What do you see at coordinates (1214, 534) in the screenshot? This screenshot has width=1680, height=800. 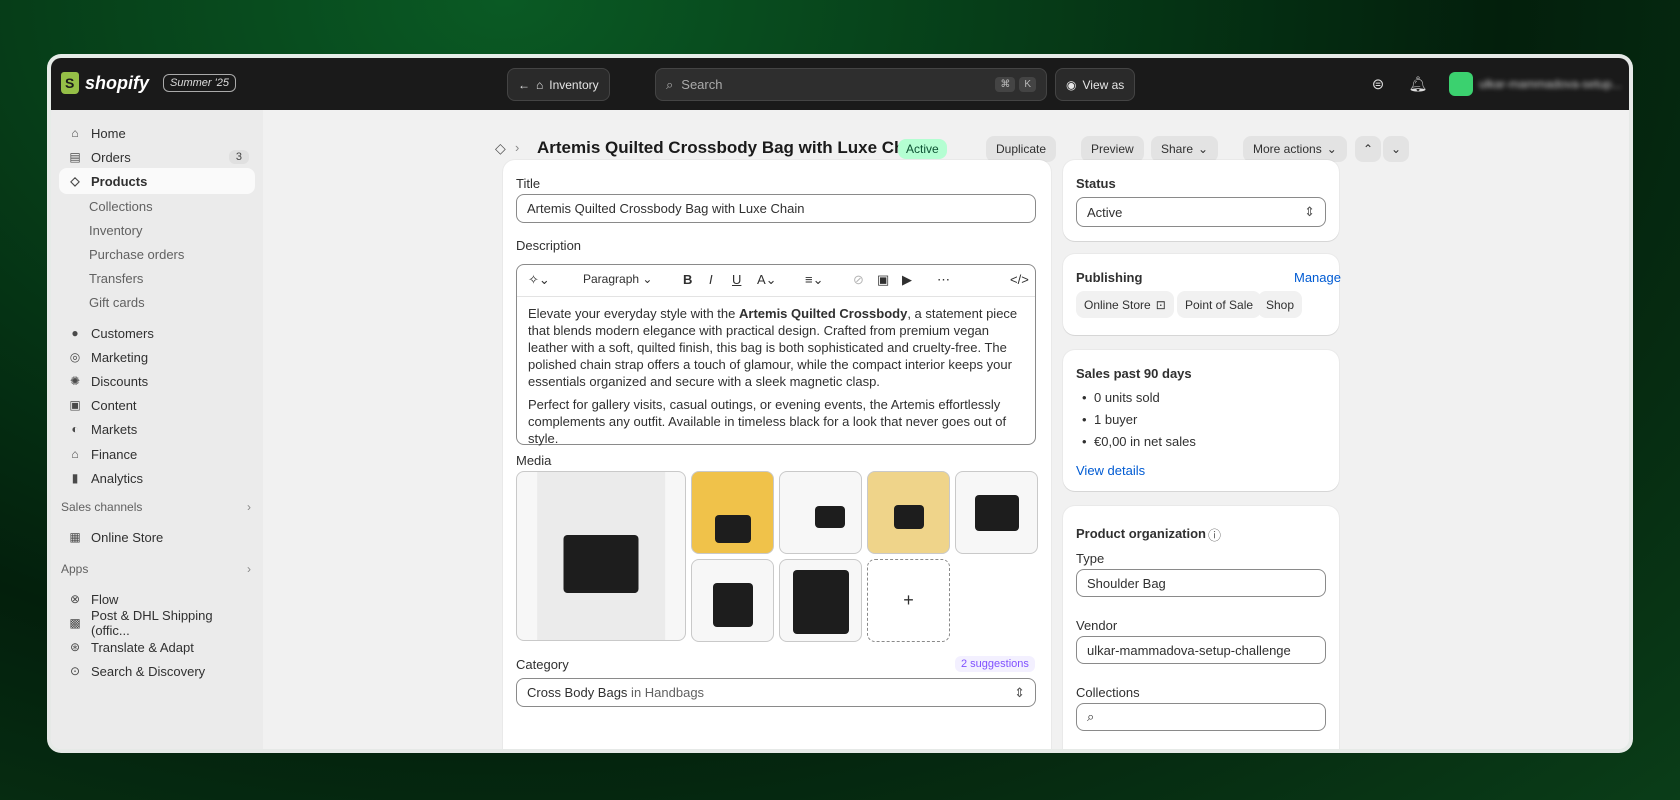 I see `info-icon: ⓘ` at bounding box center [1214, 534].